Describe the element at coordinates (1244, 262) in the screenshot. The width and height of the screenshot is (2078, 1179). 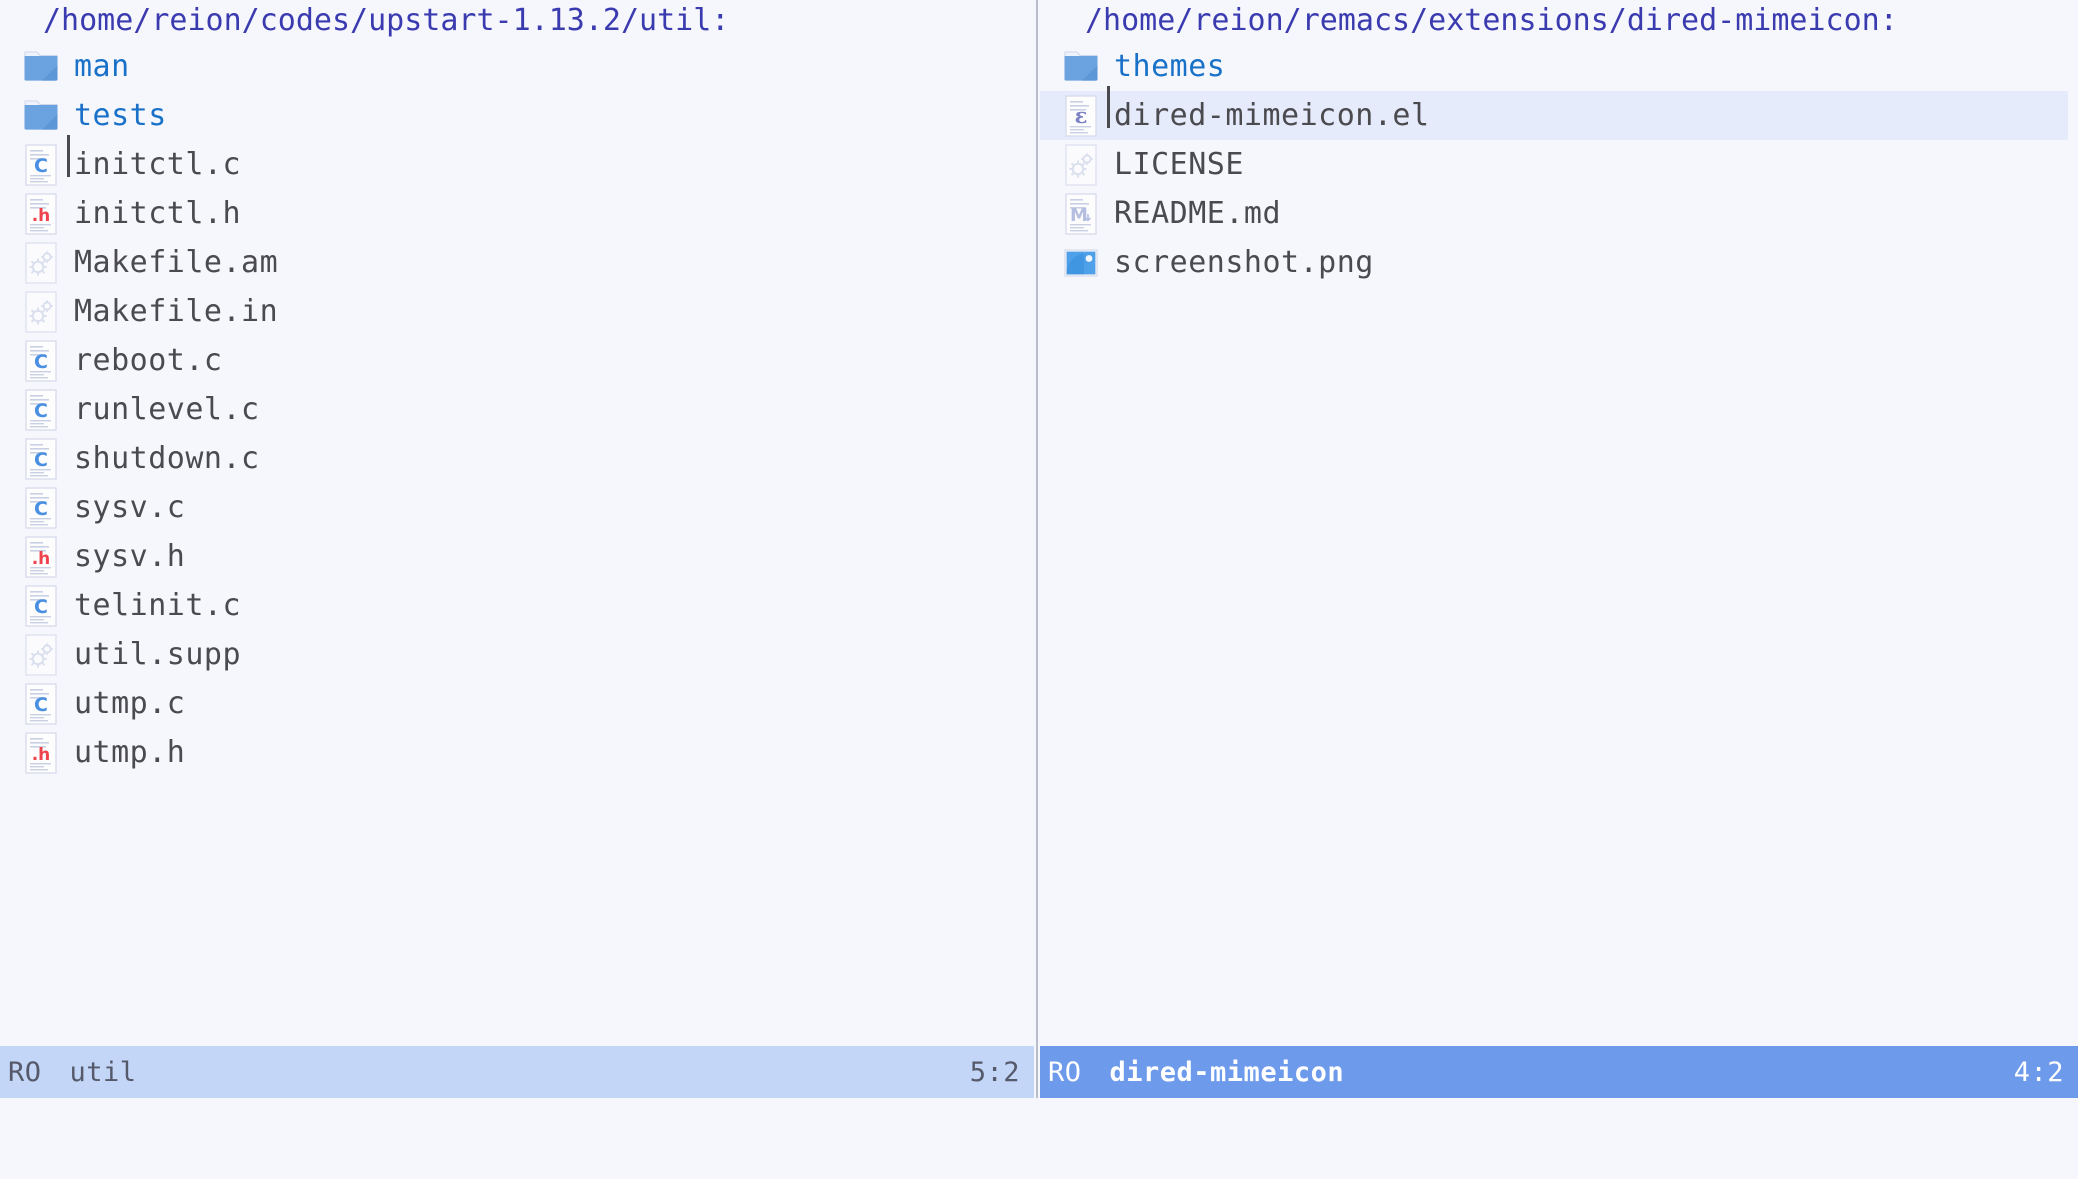
I see `dired-file-name: screenshot.png` at that location.